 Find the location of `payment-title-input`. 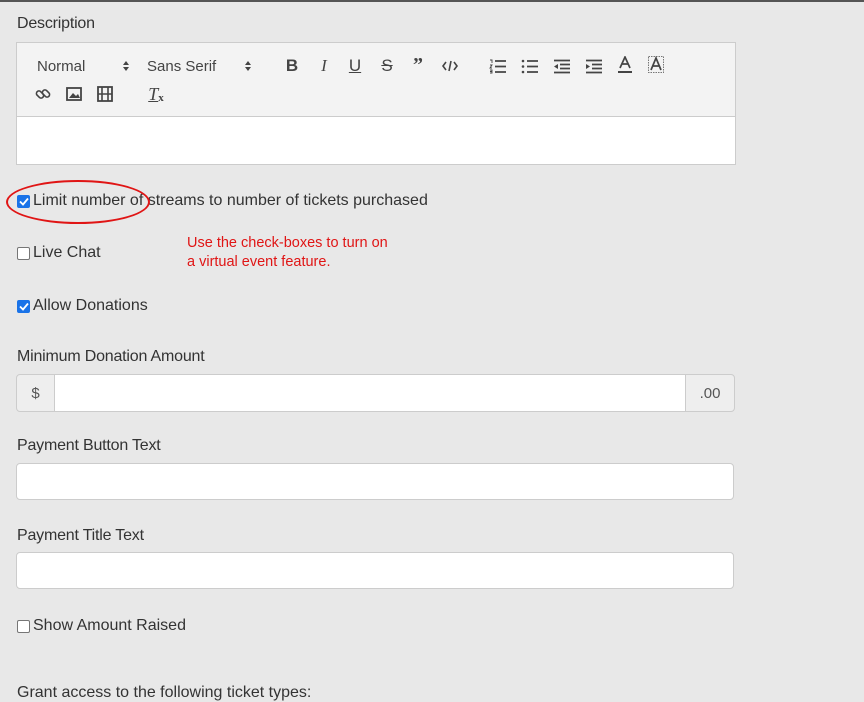

payment-title-input is located at coordinates (375, 570).